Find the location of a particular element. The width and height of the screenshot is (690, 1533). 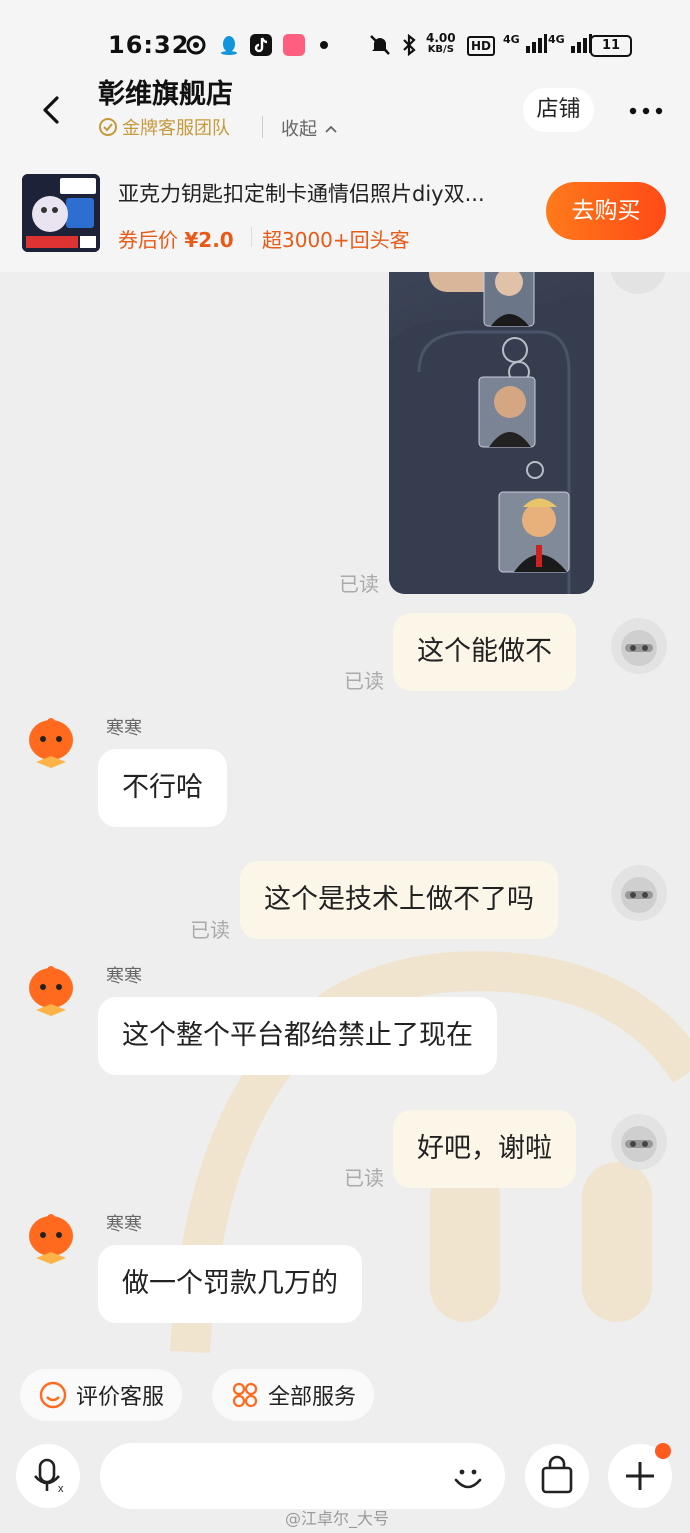

chat-header: 彰维旗舰店 金牌客服团队 收起 店铺 is located at coordinates (345, 111).